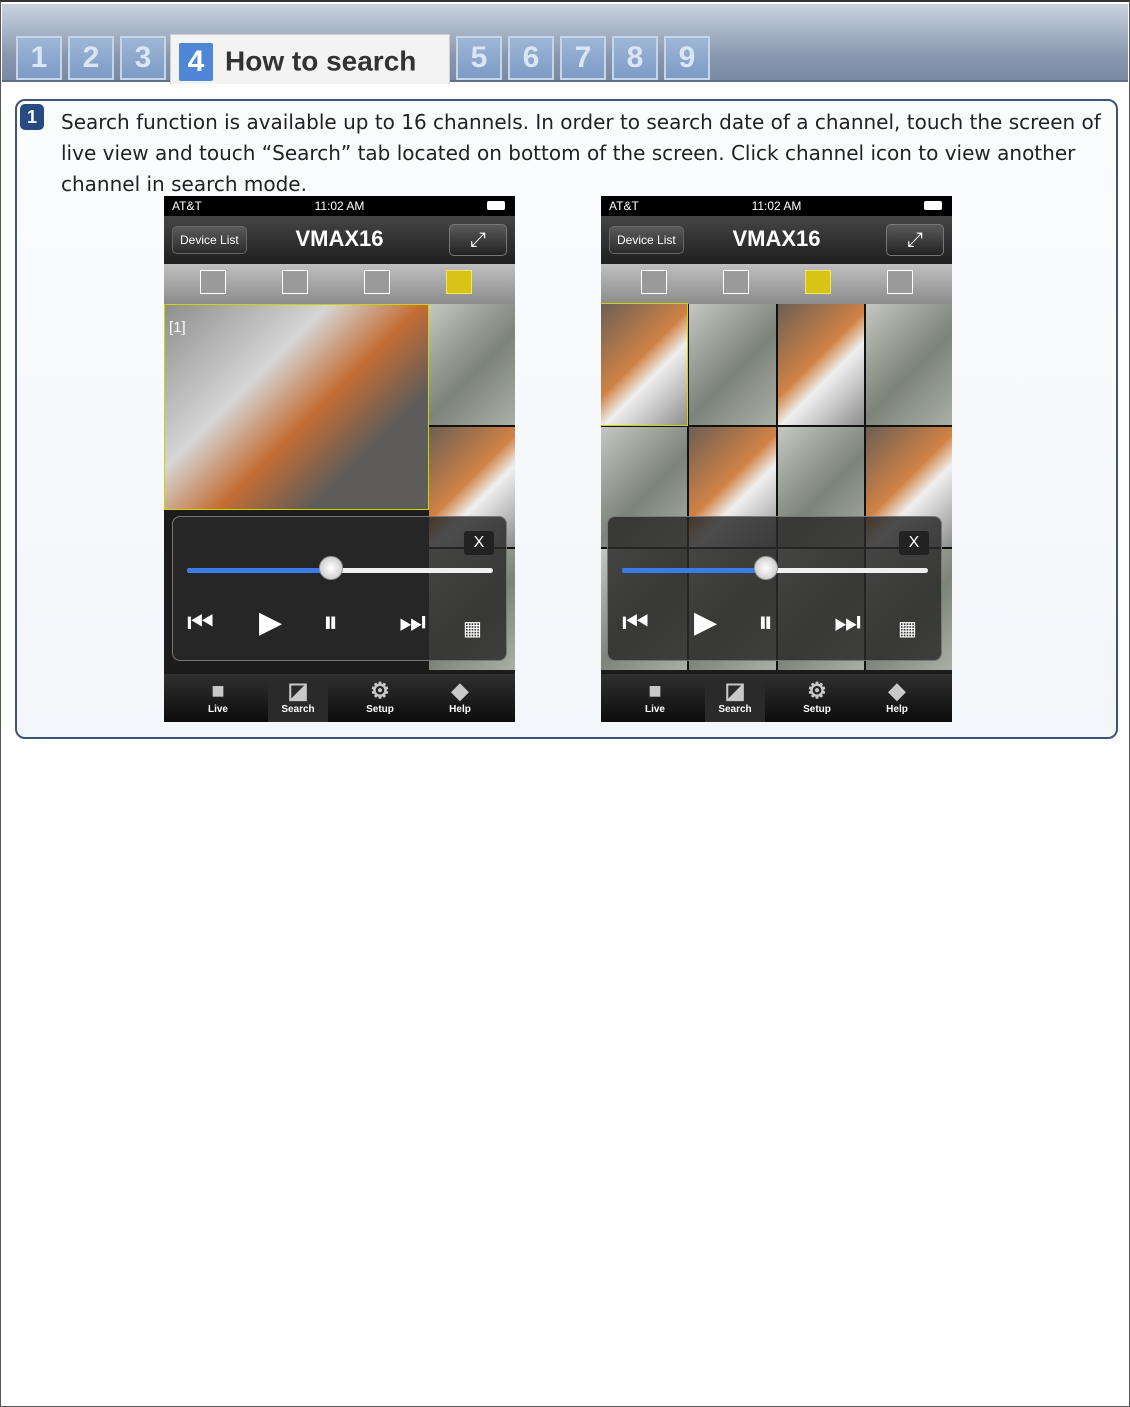 The height and width of the screenshot is (1407, 1130). I want to click on tab-4-number: 4, so click(196, 61).